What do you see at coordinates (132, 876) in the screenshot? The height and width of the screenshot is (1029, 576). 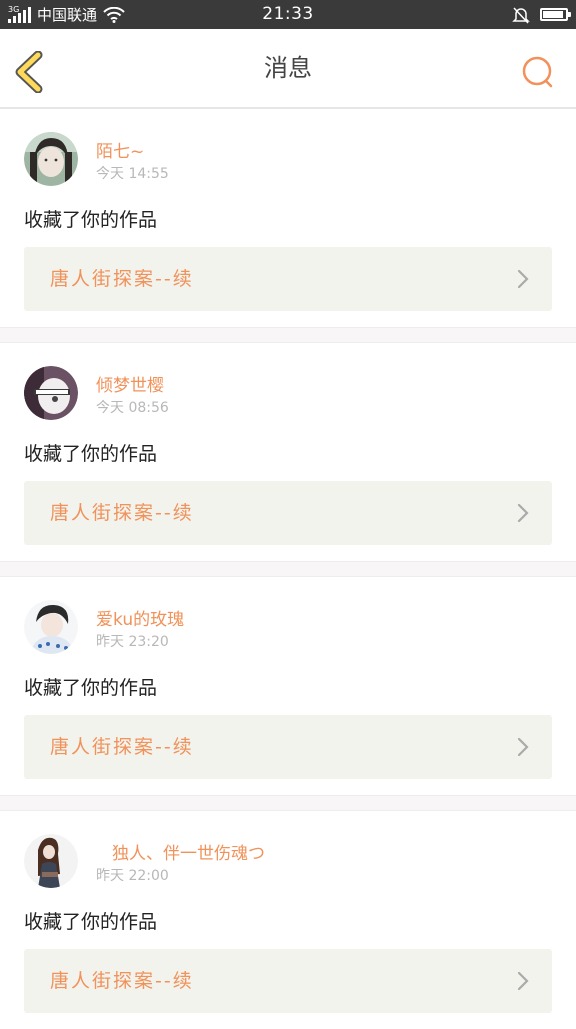 I see `timestamp: 昨天 22:00` at bounding box center [132, 876].